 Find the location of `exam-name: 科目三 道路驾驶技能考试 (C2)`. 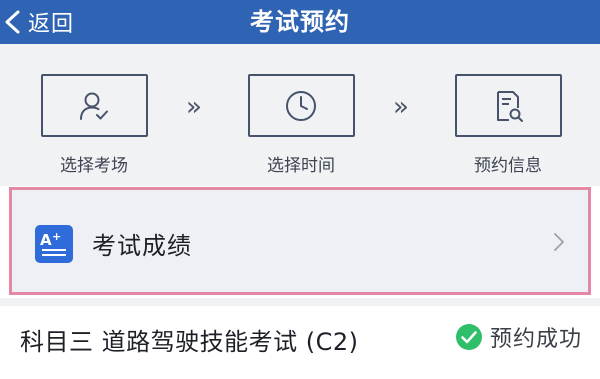

exam-name: 科目三 道路驾驶技能考试 (C2) is located at coordinates (189, 342).